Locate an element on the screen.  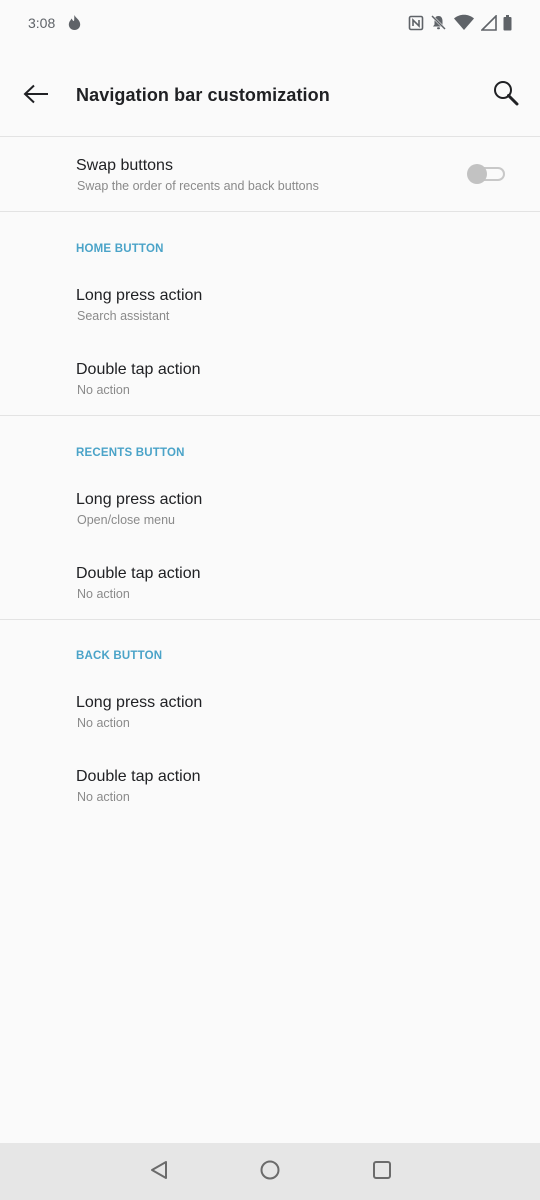
search-button is located at coordinates (506, 95).